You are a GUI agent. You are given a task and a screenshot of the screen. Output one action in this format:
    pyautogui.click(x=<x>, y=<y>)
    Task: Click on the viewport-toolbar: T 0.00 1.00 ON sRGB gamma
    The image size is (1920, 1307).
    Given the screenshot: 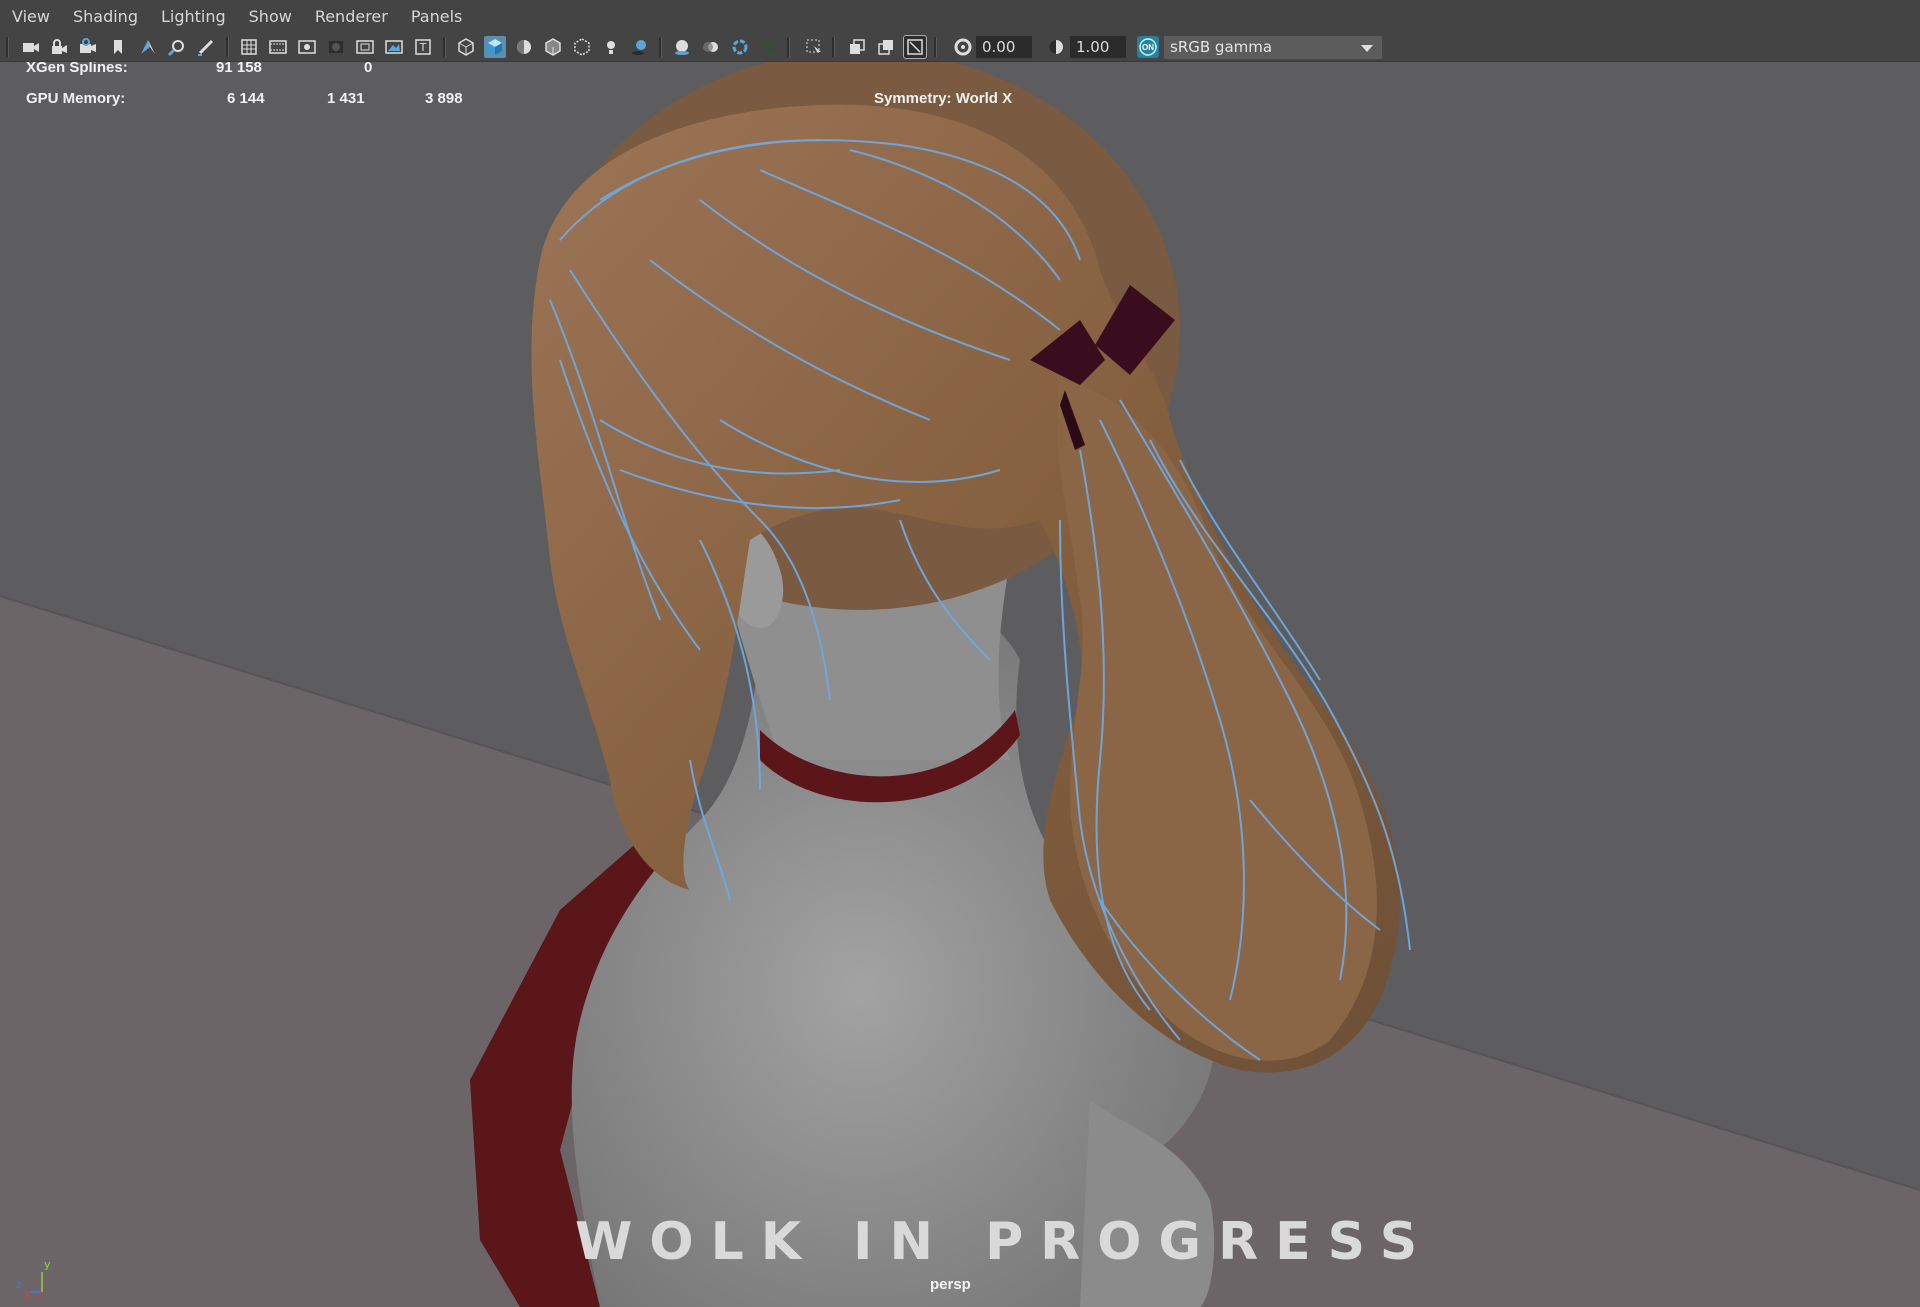 What is the action you would take?
    pyautogui.click(x=960, y=47)
    